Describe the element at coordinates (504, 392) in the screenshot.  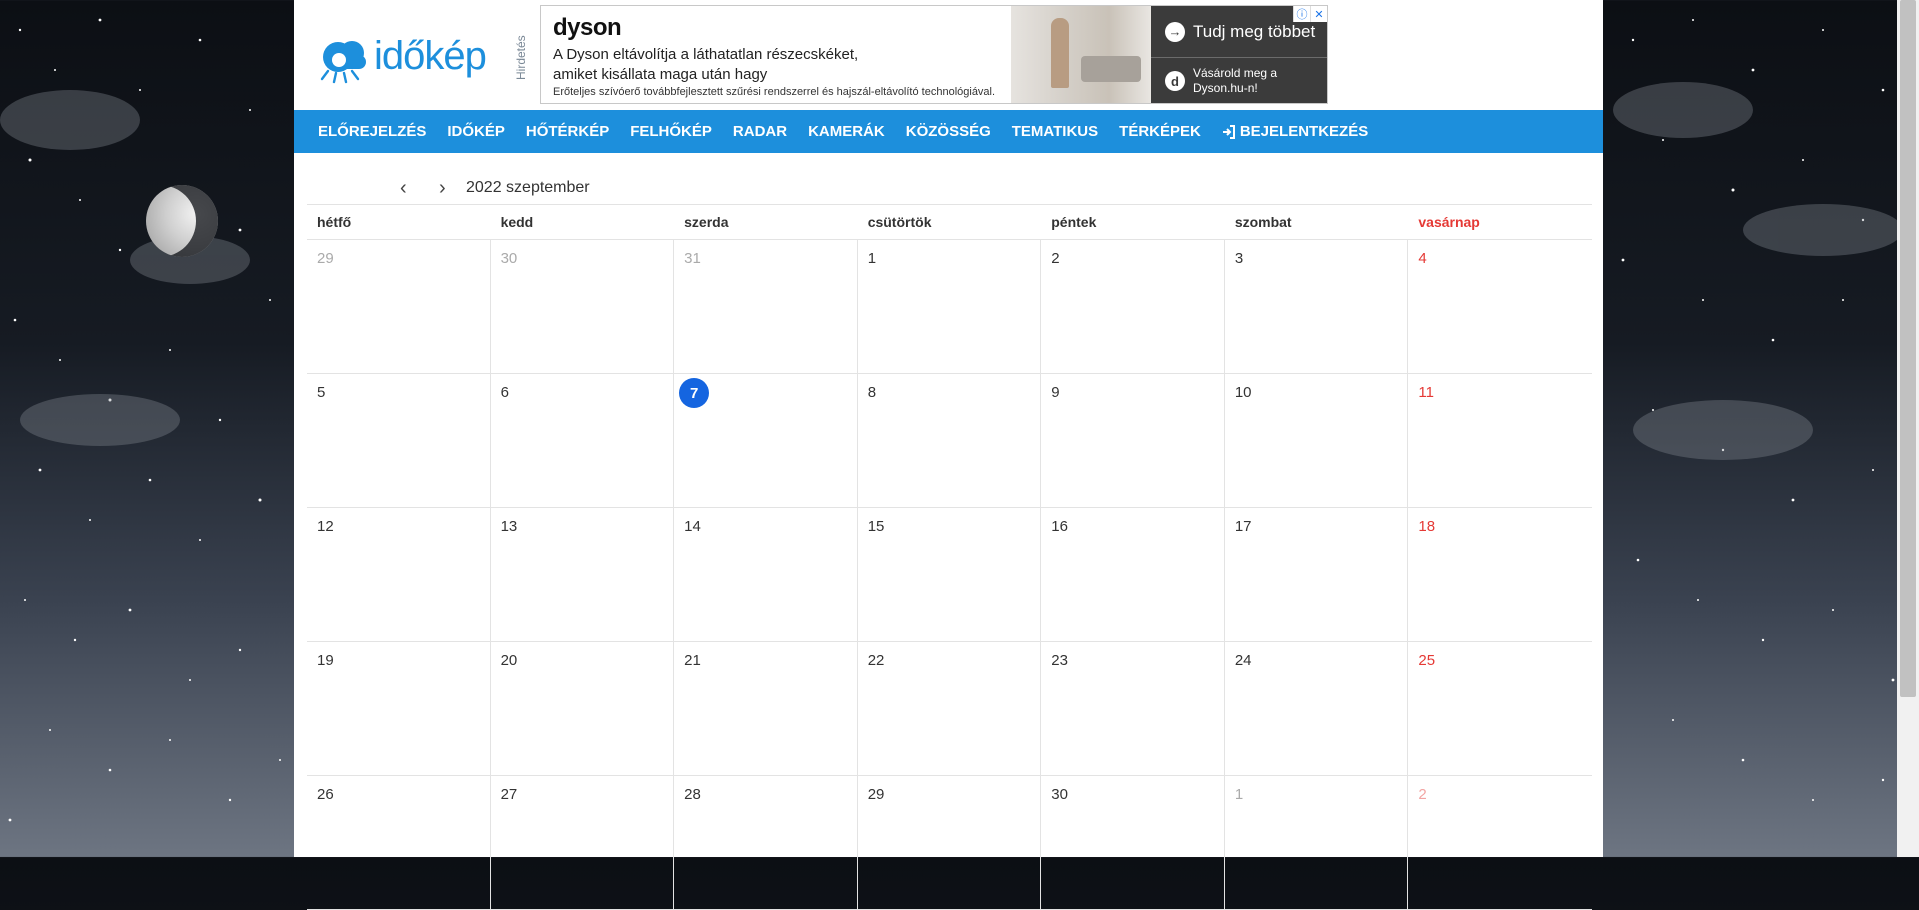
I see `calendar-day-number: 6` at that location.